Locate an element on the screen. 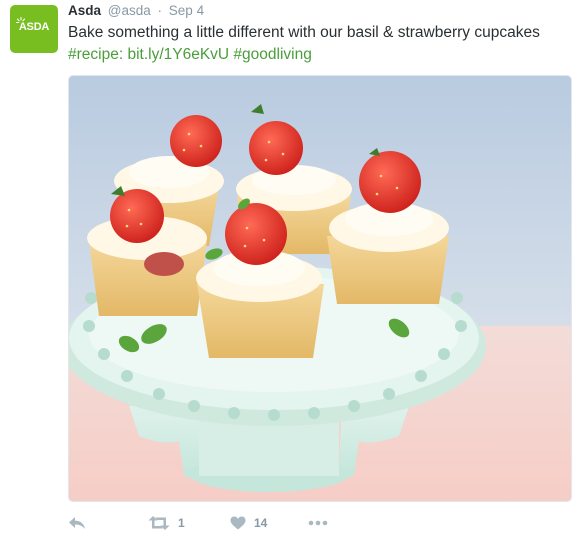 The height and width of the screenshot is (546, 575). hashtag-link: #goodliving is located at coordinates (272, 54).